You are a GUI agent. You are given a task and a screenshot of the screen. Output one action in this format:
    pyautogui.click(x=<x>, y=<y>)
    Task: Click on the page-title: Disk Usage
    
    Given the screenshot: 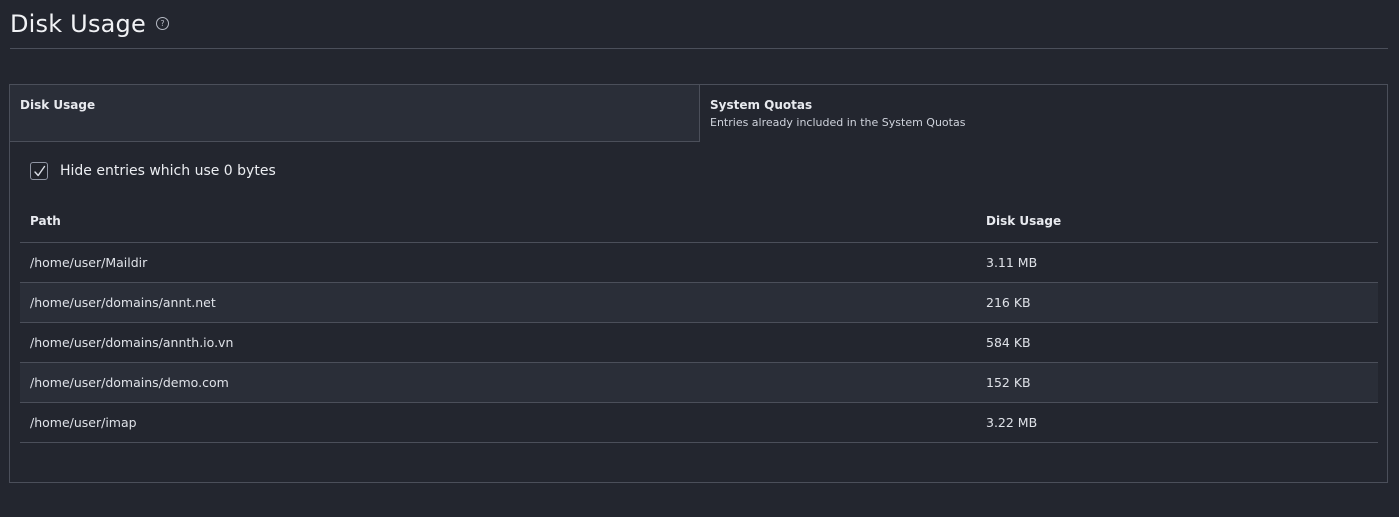 What is the action you would take?
    pyautogui.click(x=78, y=24)
    